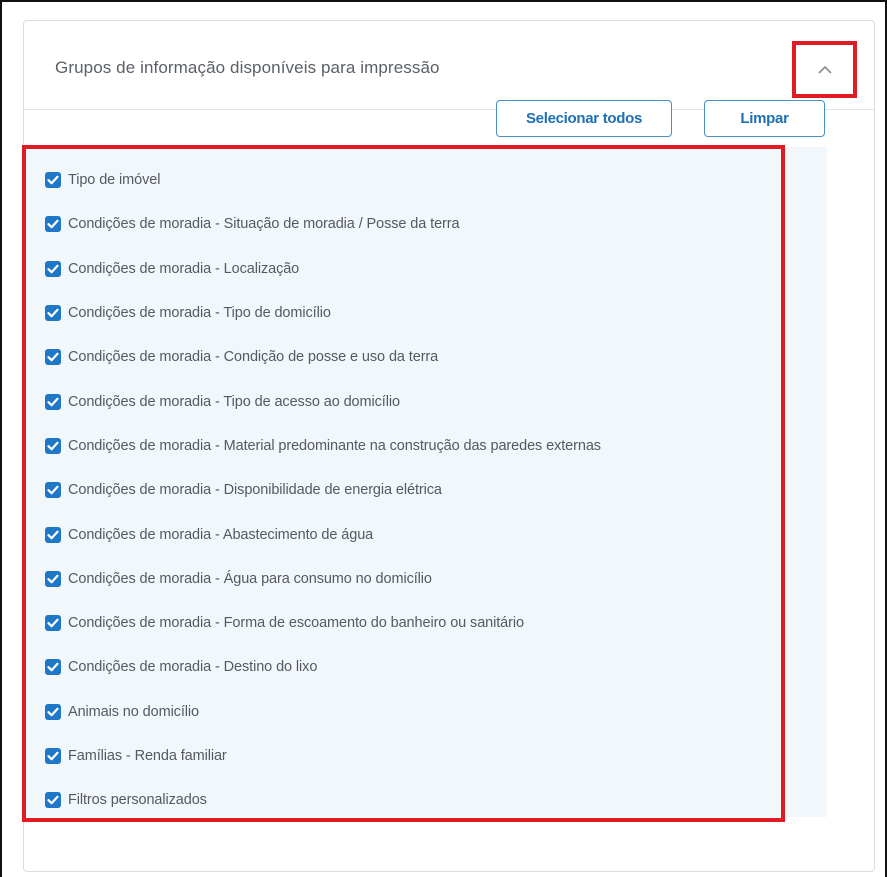 This screenshot has width=887, height=877. I want to click on checkbox-label: Condições de moradia - Localização, so click(184, 268).